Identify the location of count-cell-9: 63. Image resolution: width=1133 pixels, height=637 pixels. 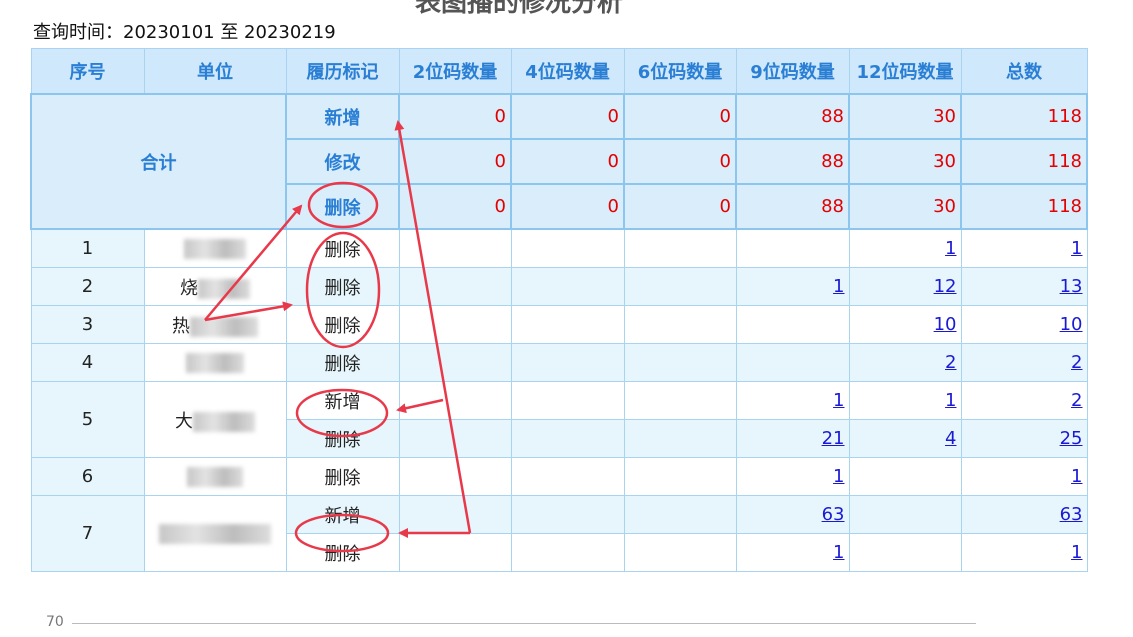
(792, 514).